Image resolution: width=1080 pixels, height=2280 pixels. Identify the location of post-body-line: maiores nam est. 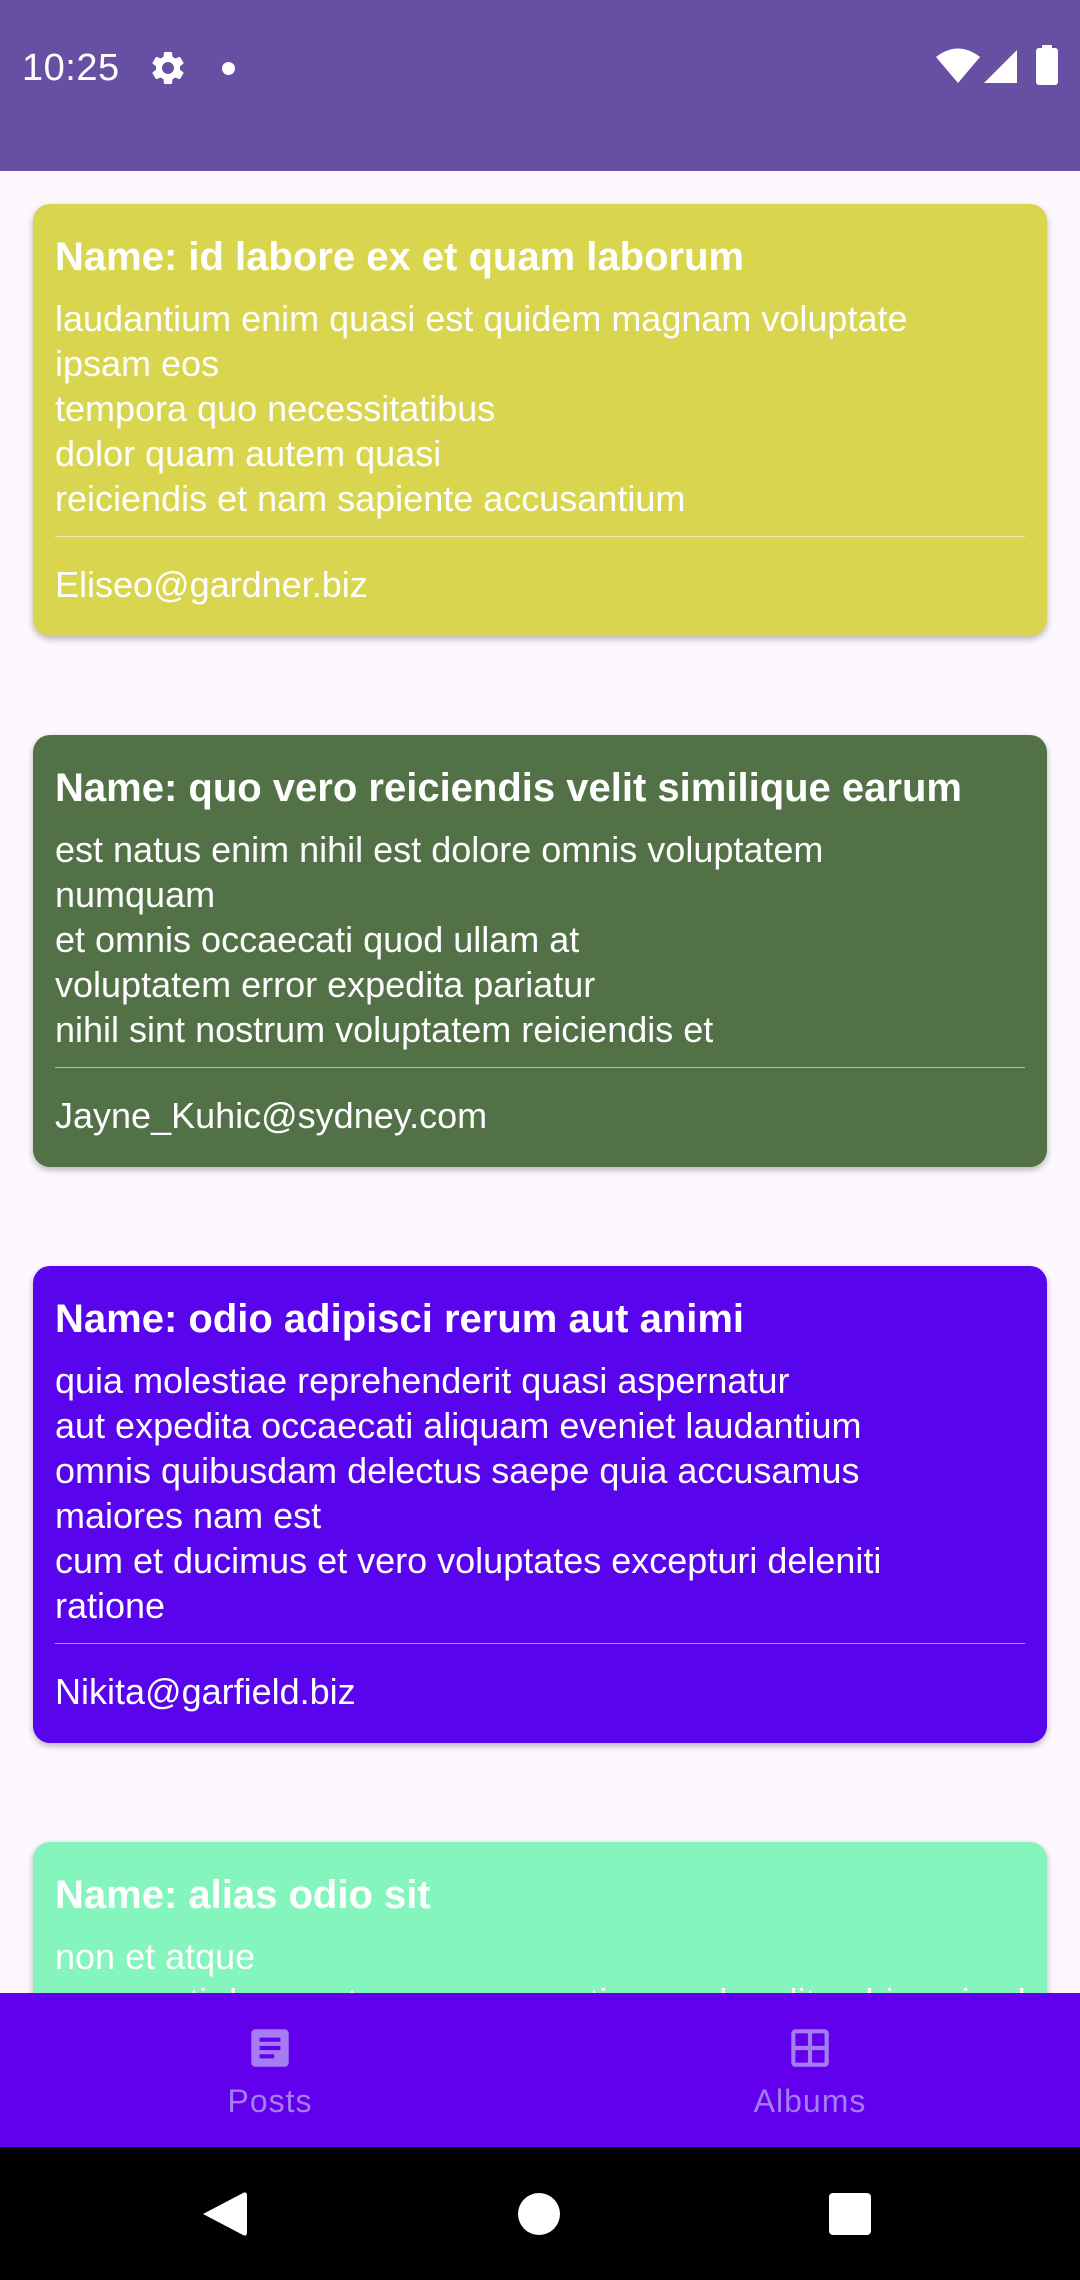
(188, 1515).